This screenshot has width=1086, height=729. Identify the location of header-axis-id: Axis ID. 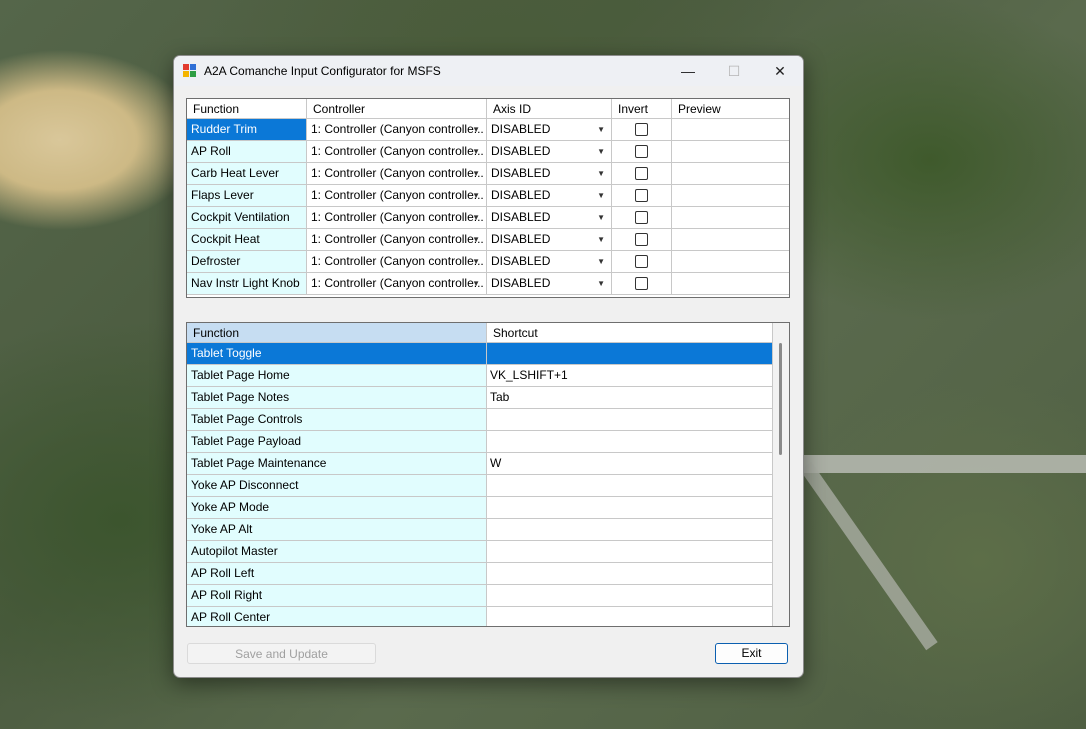
(549, 109).